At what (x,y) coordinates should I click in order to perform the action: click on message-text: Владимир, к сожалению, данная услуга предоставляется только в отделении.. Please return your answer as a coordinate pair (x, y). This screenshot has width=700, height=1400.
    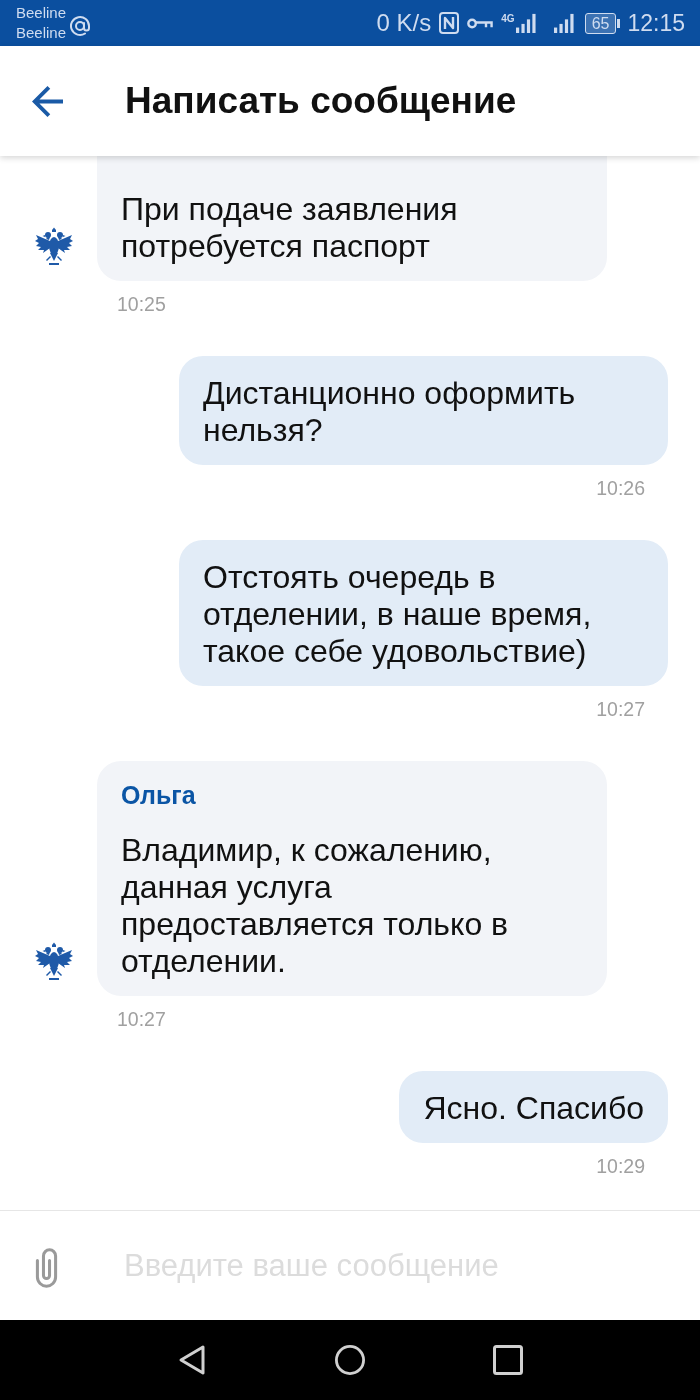
    Looking at the image, I should click on (315, 906).